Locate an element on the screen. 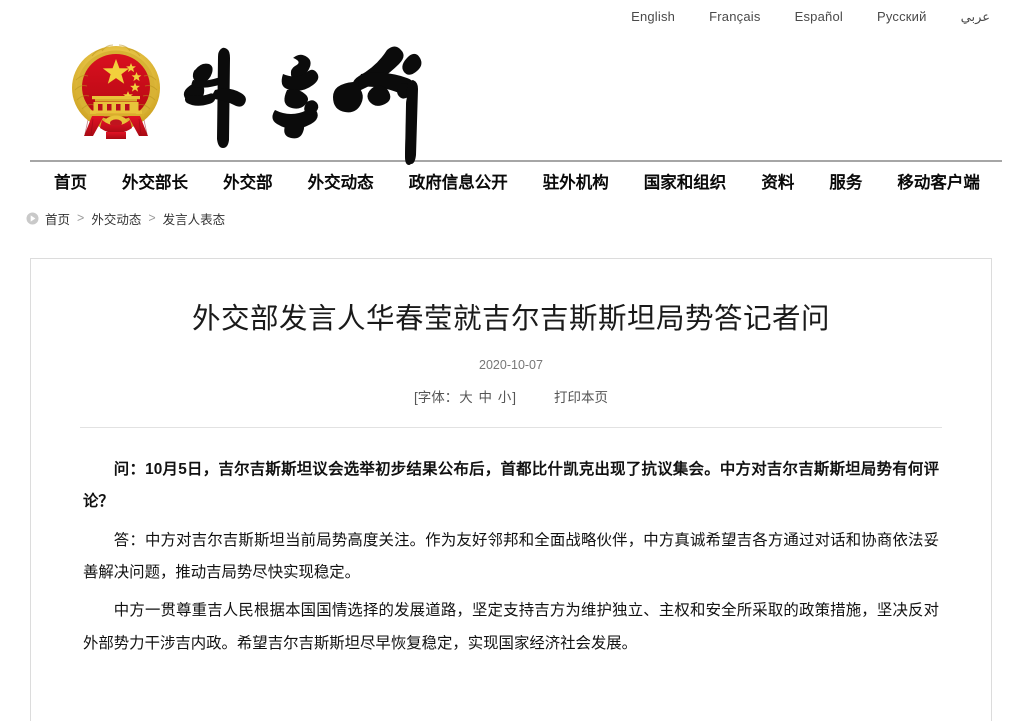  breadcrumb-current: 发言人表态 is located at coordinates (194, 219).